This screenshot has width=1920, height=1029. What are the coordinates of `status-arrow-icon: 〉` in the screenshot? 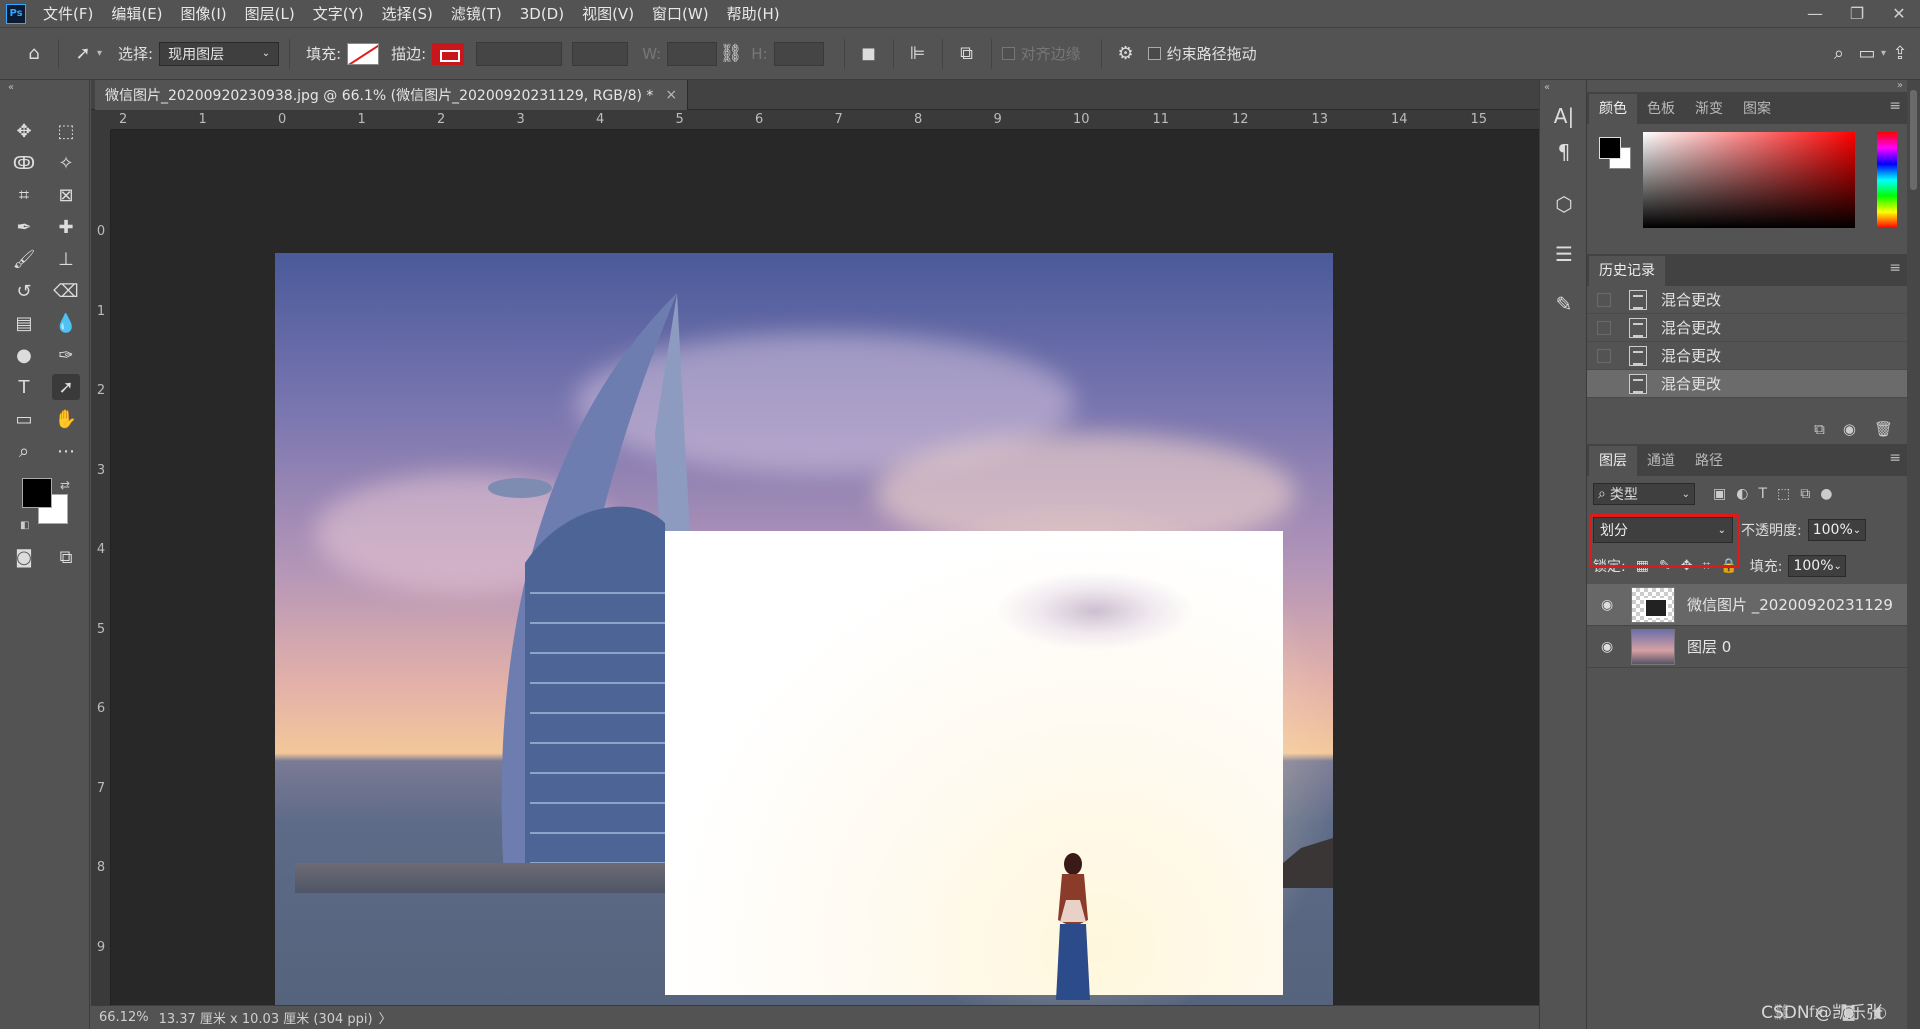 It's located at (385, 1017).